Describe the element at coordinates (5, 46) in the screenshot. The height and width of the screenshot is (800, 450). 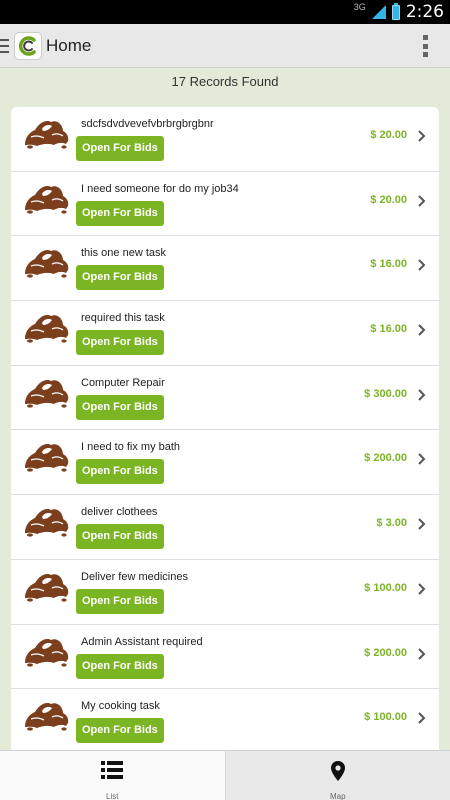
I see `nav-drawer-icon` at that location.